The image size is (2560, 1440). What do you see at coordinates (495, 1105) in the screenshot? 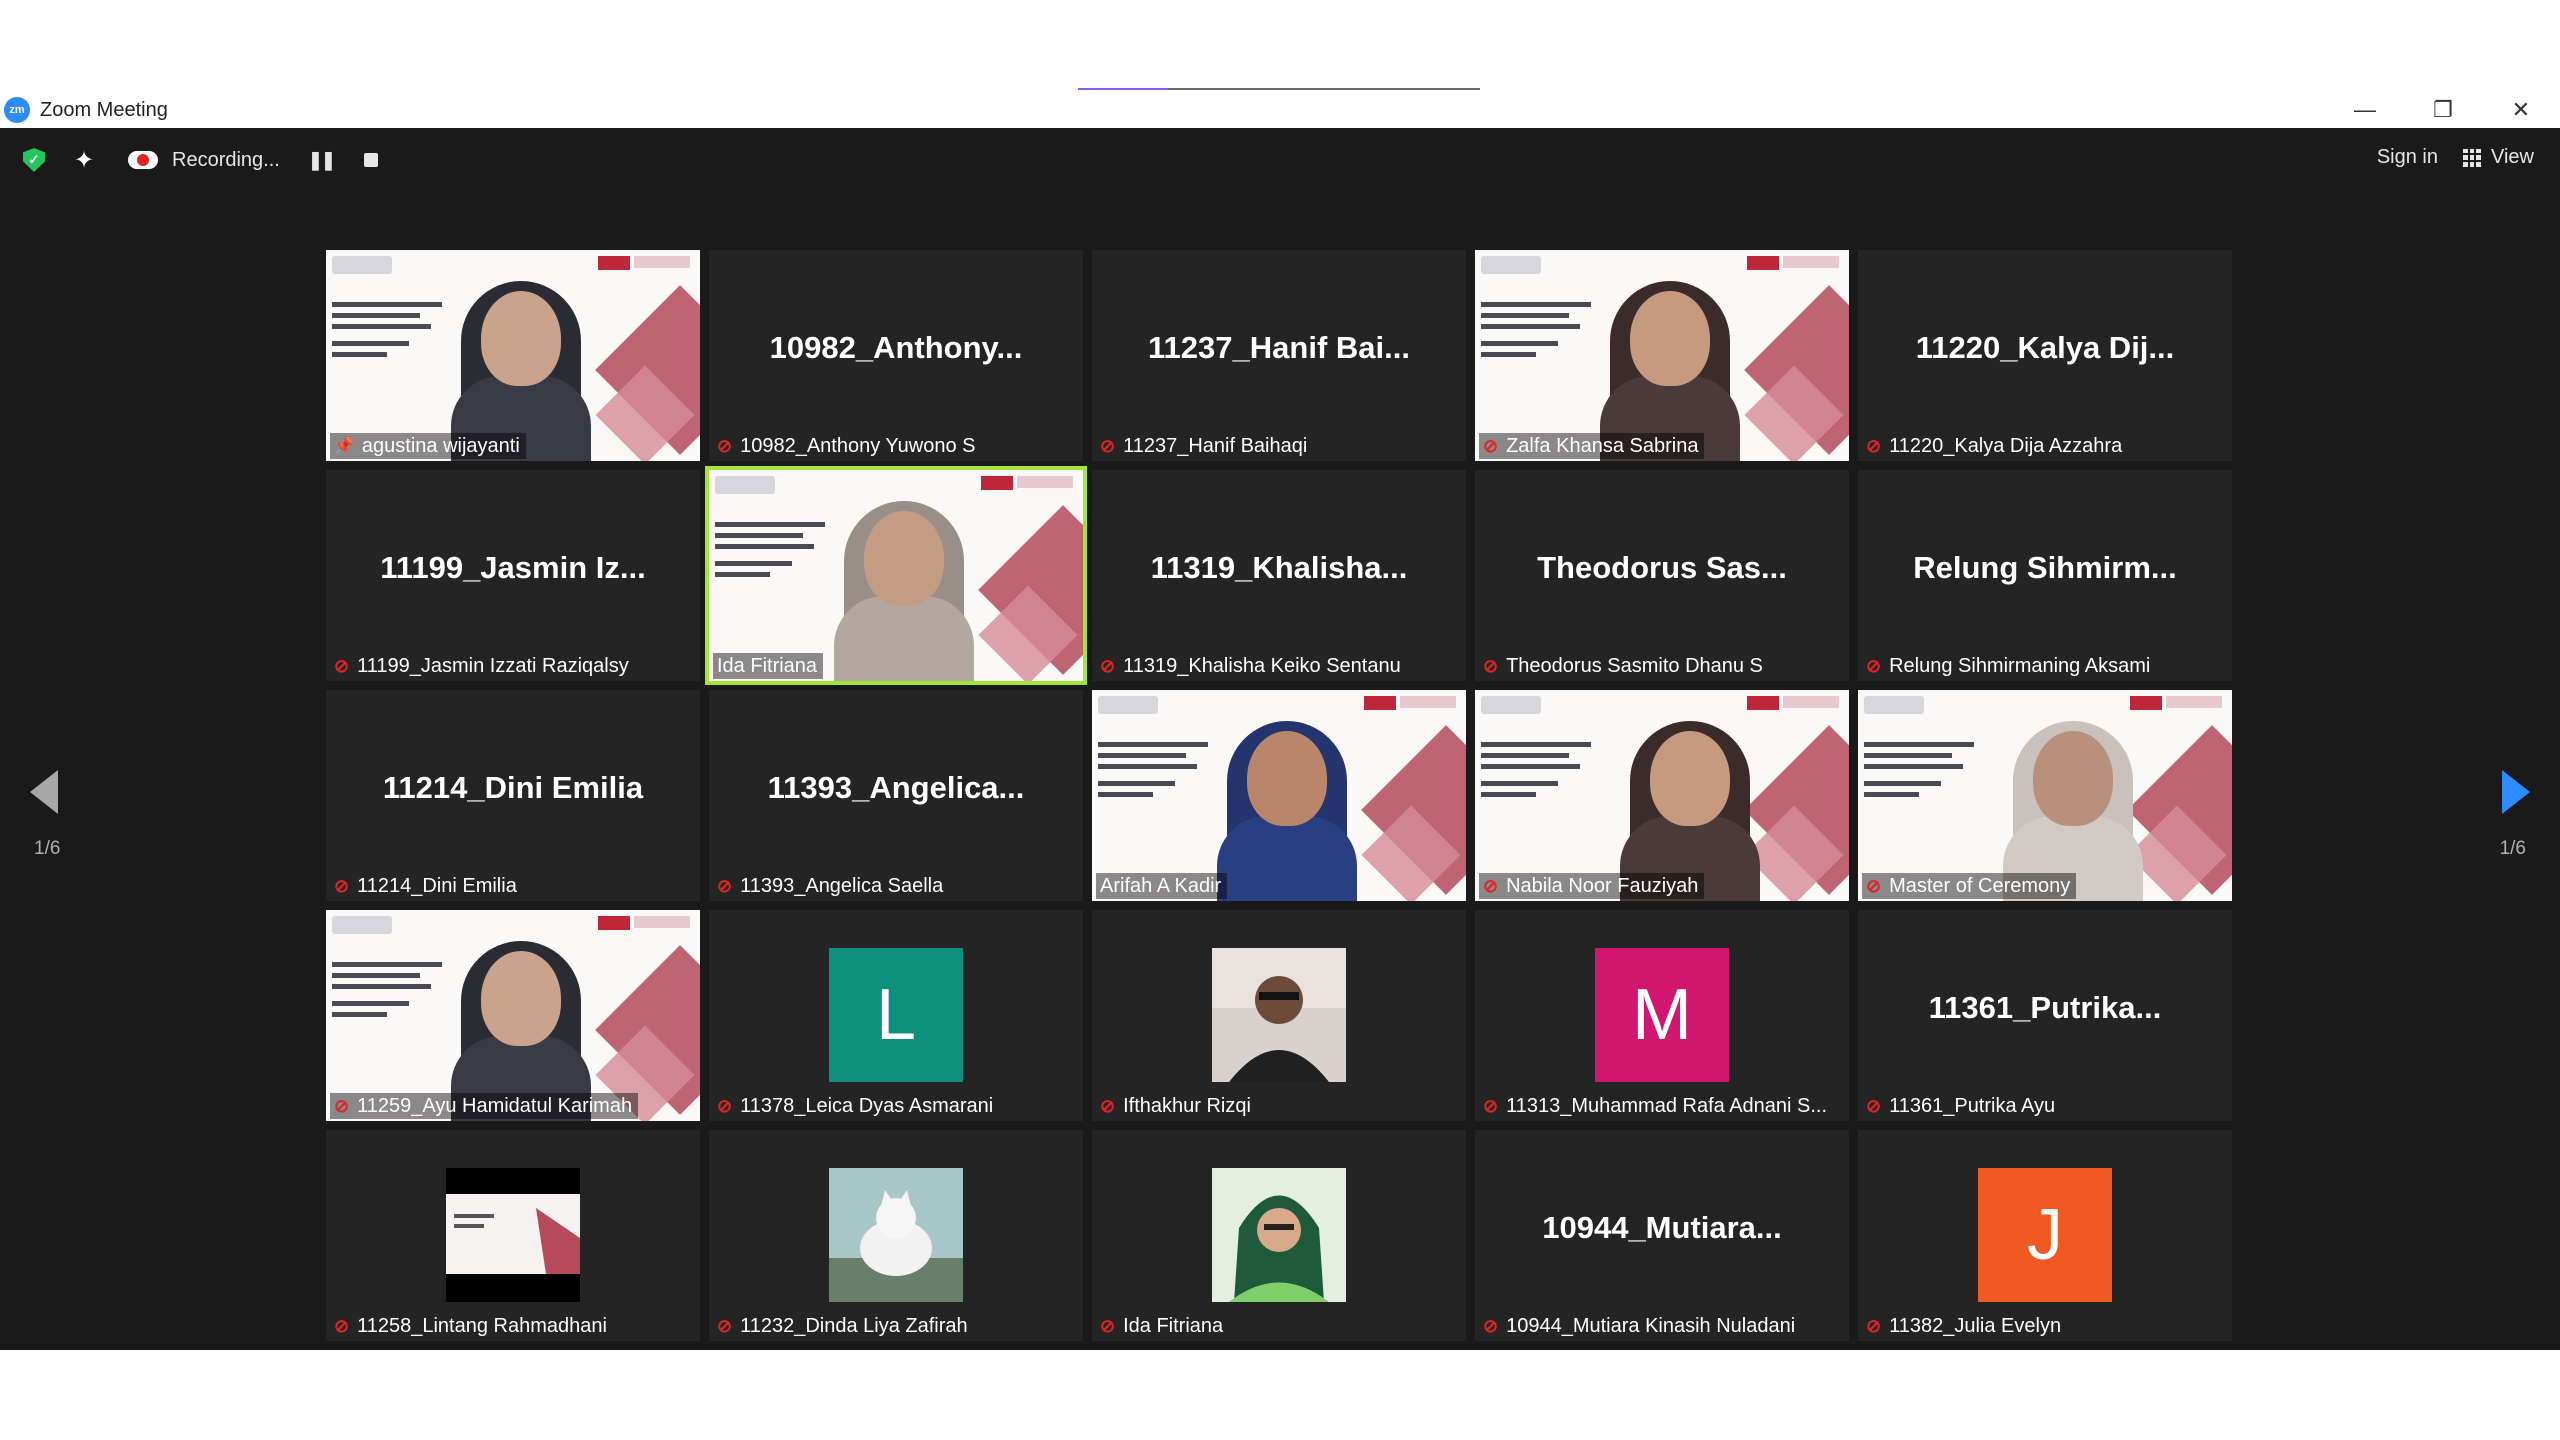
I see `participant-name: 11259_Ayu Hamidatul Karimah` at bounding box center [495, 1105].